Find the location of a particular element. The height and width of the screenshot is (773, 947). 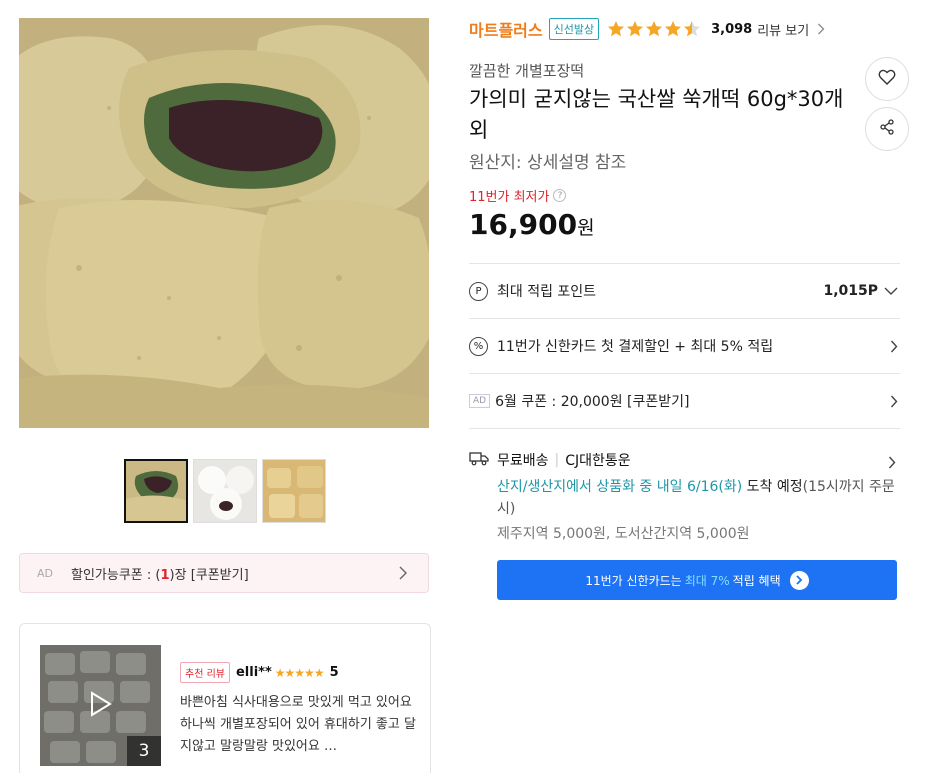

review-header: 추천 리뷰 elli** ★★★★★ 5 is located at coordinates (259, 672).